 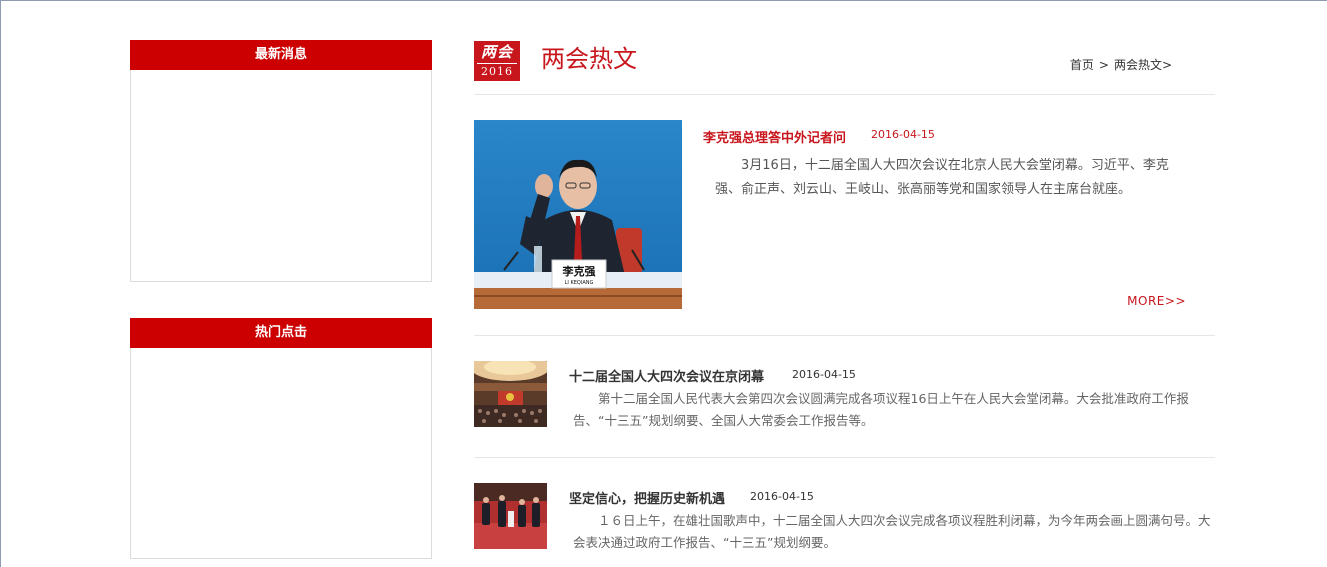 What do you see at coordinates (281, 55) in the screenshot?
I see `latest-news-header: 最新消息` at bounding box center [281, 55].